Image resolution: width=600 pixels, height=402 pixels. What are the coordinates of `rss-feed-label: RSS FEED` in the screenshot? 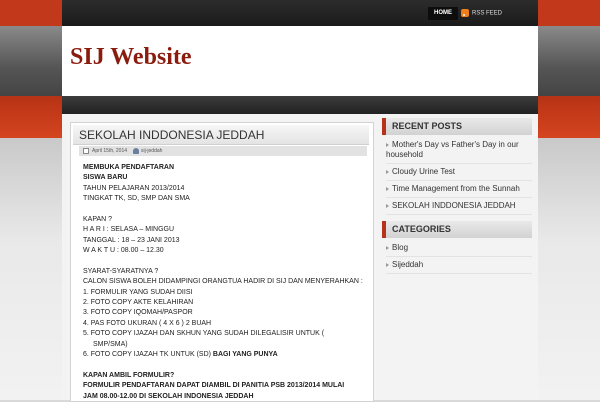 It's located at (487, 13).